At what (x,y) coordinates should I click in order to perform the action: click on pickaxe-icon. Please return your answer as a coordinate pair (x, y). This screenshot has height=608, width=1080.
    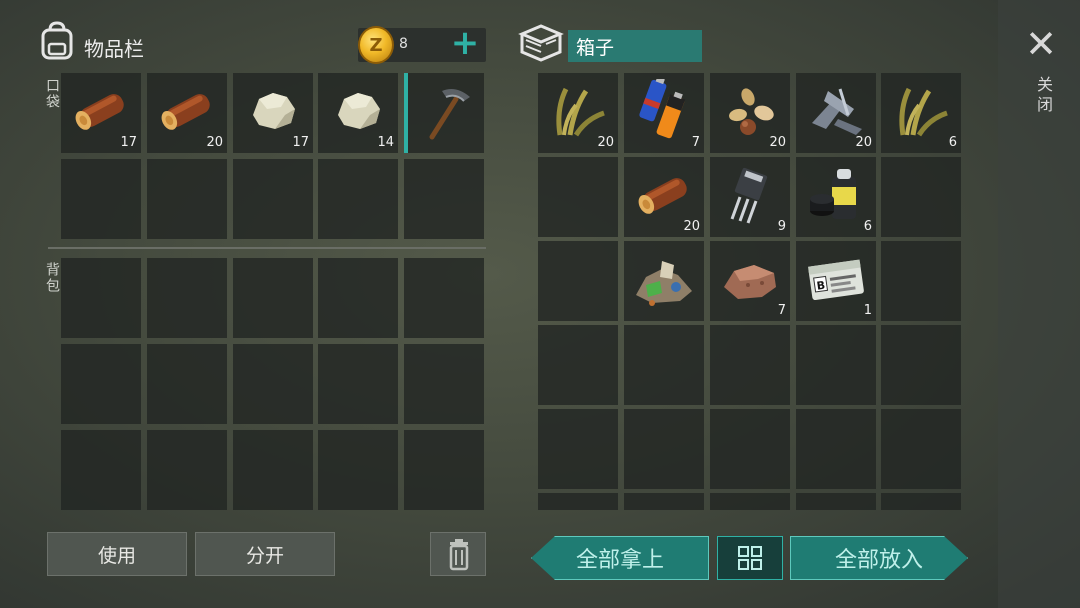
    Looking at the image, I should click on (449, 114).